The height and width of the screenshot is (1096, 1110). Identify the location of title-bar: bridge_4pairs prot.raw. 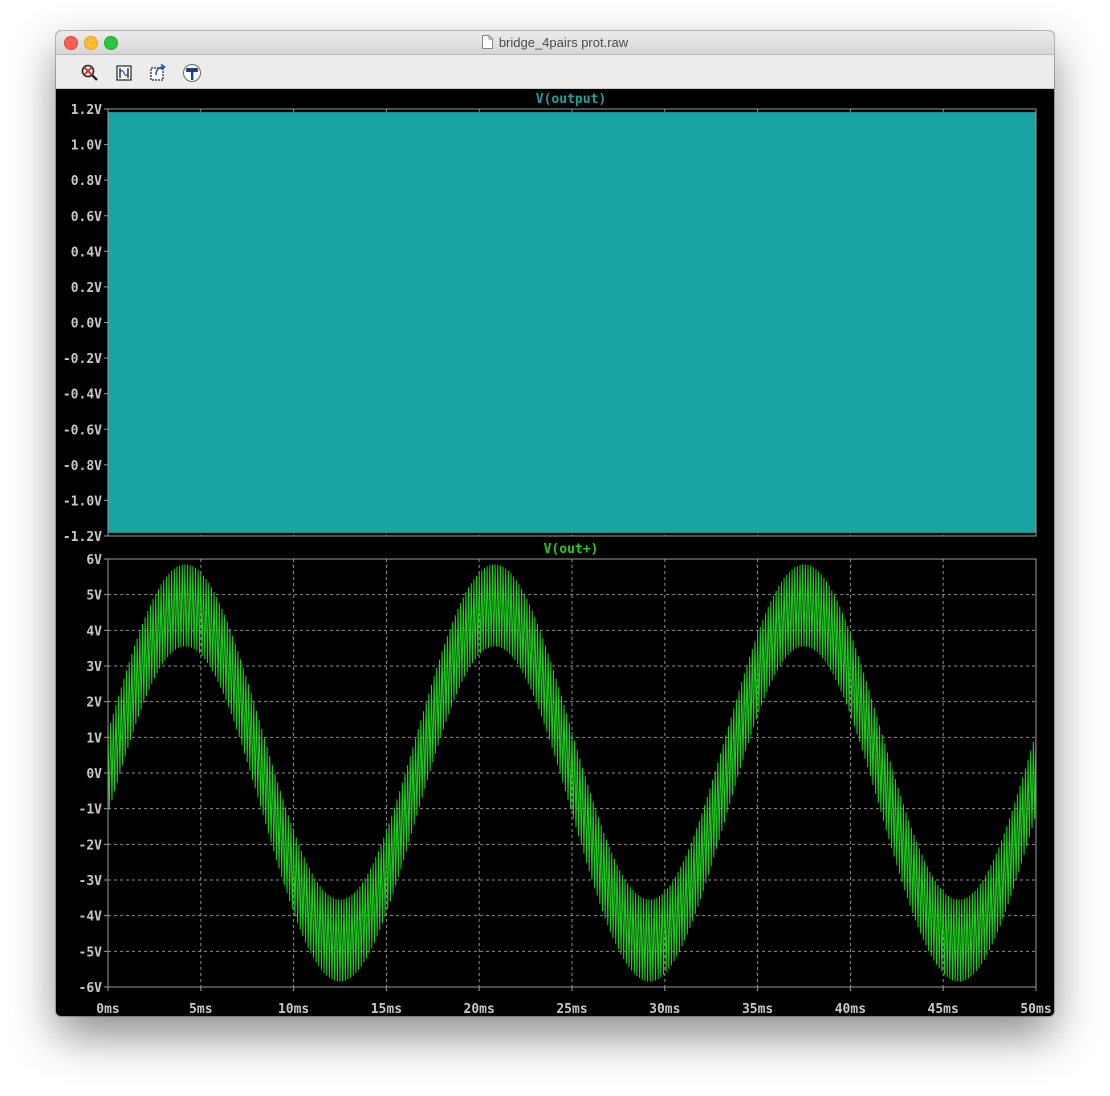
(555, 43).